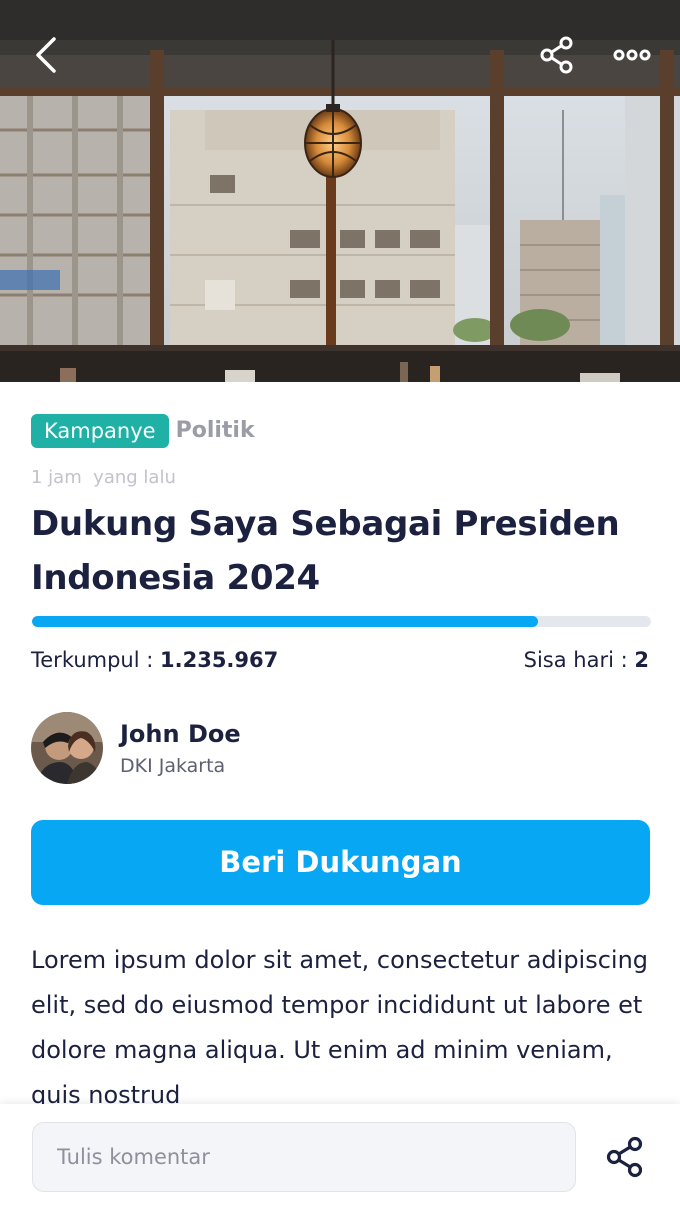 This screenshot has width=680, height=1209. I want to click on back-button, so click(47, 55).